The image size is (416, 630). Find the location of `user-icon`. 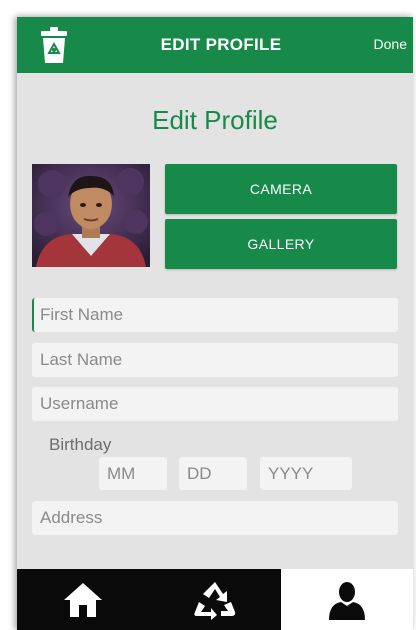

user-icon is located at coordinates (347, 600).